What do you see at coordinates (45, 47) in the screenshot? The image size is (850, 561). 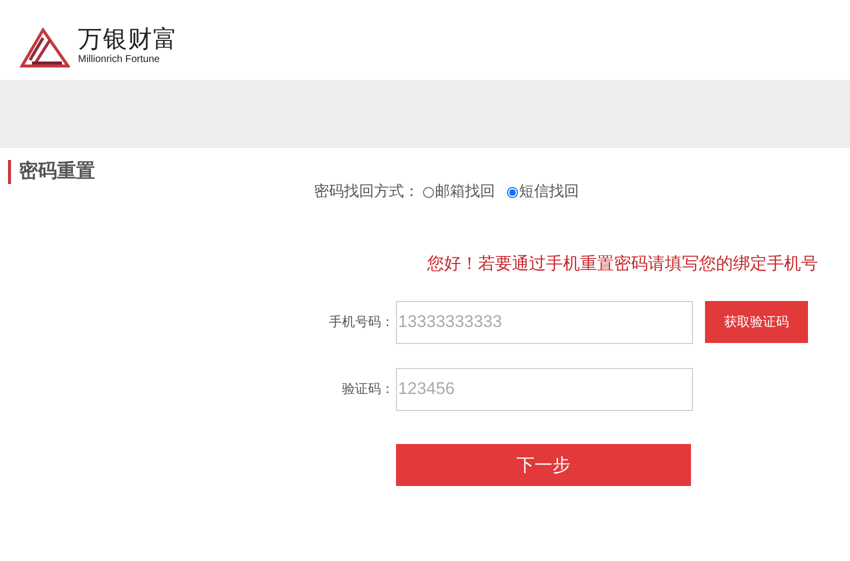 I see `logo-icon` at bounding box center [45, 47].